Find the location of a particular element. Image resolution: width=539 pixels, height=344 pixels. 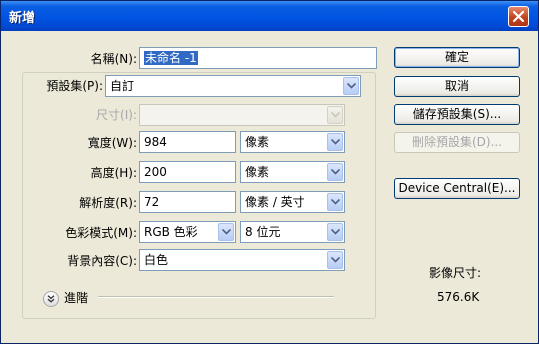

preset-select-value: 自訂 is located at coordinates (122, 86).